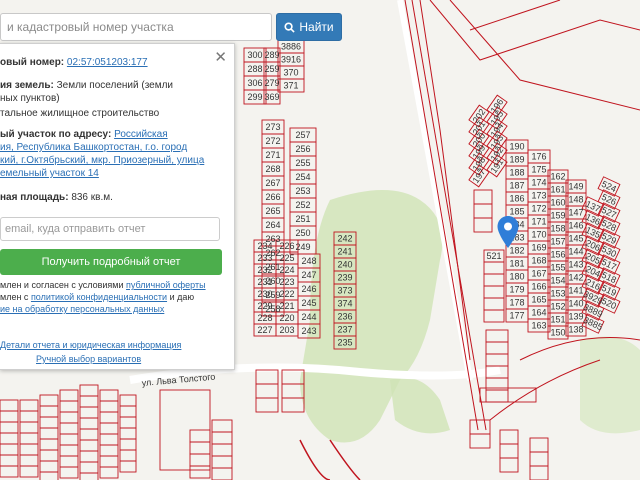  What do you see at coordinates (272, 155) in the screenshot?
I see `plot-number: 271` at bounding box center [272, 155].